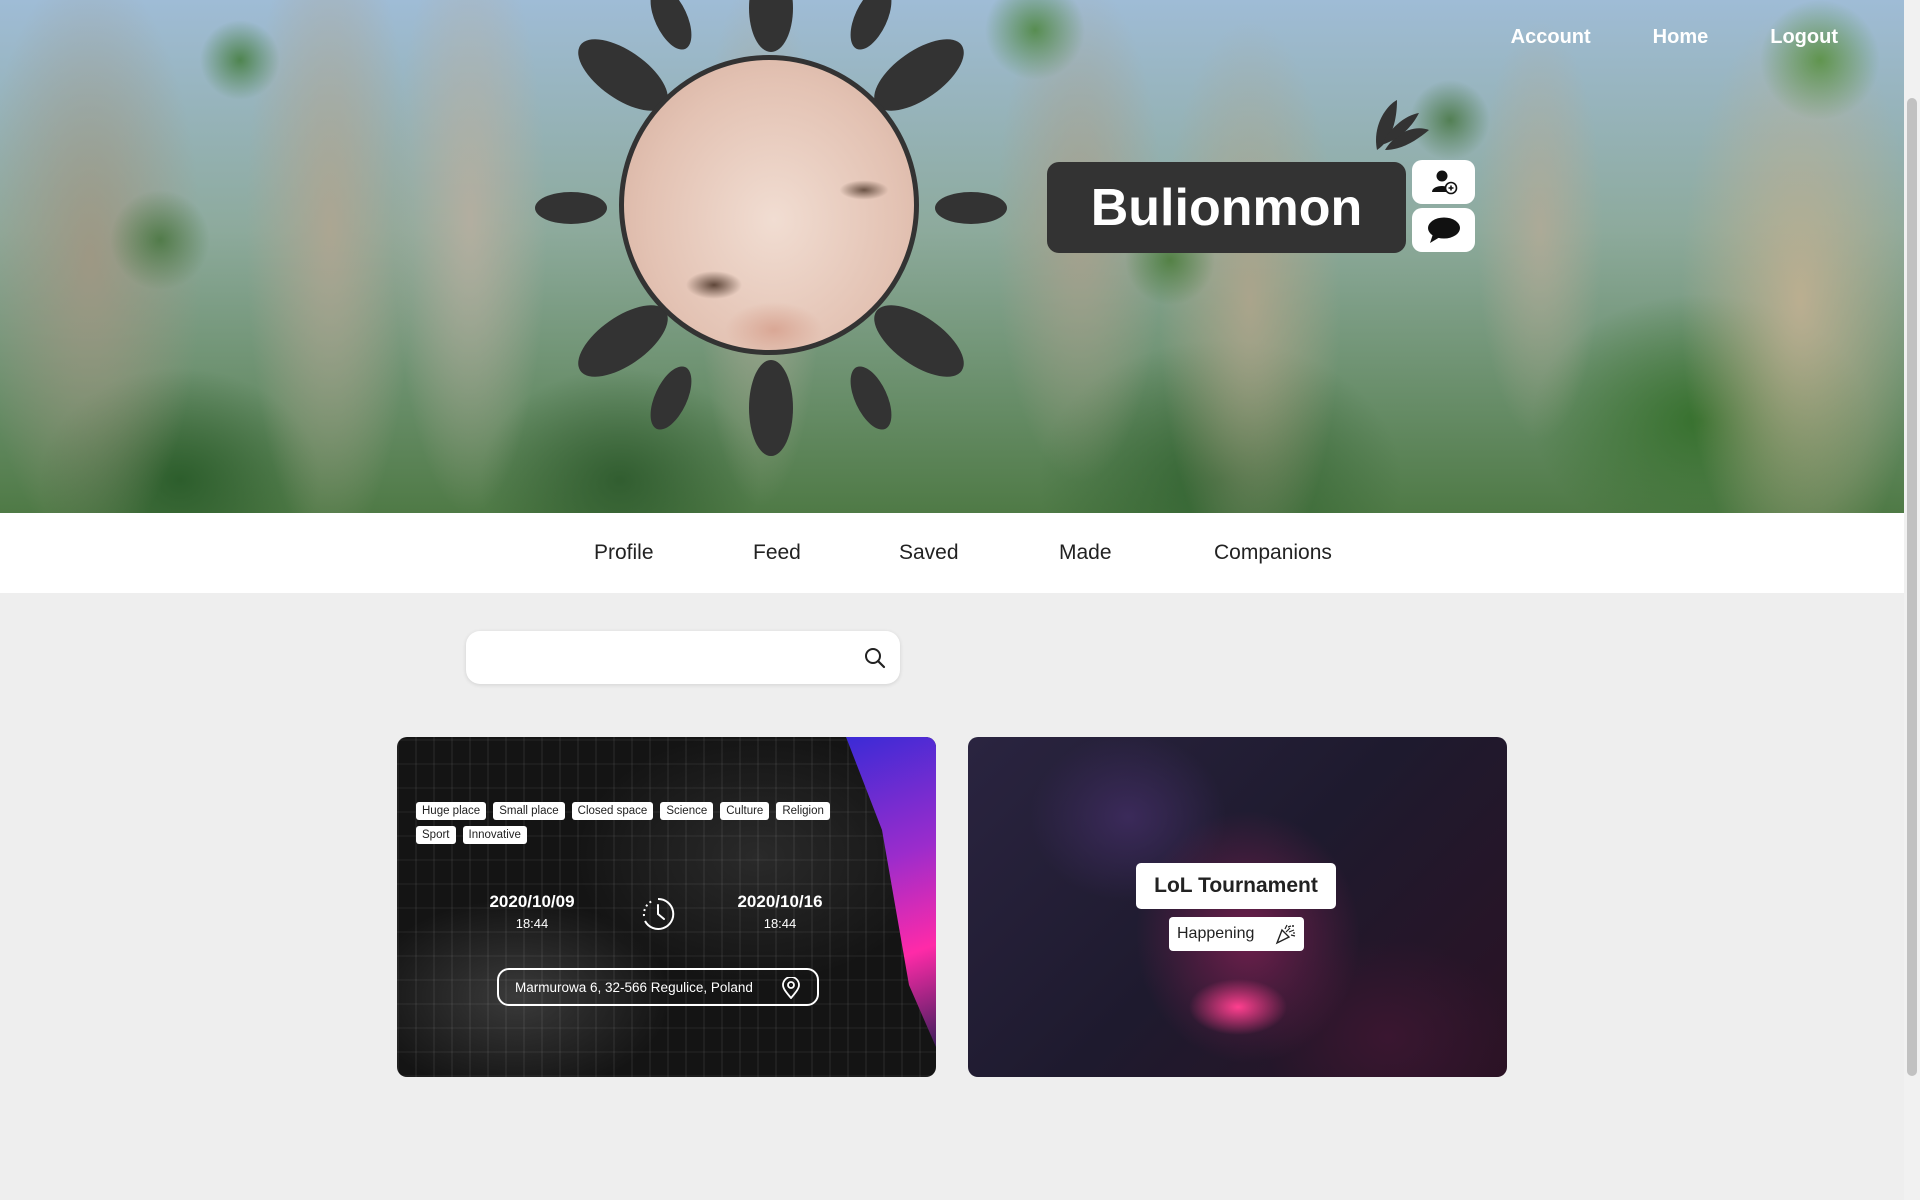 The height and width of the screenshot is (1200, 1920). What do you see at coordinates (875, 658) in the screenshot?
I see `search-icon` at bounding box center [875, 658].